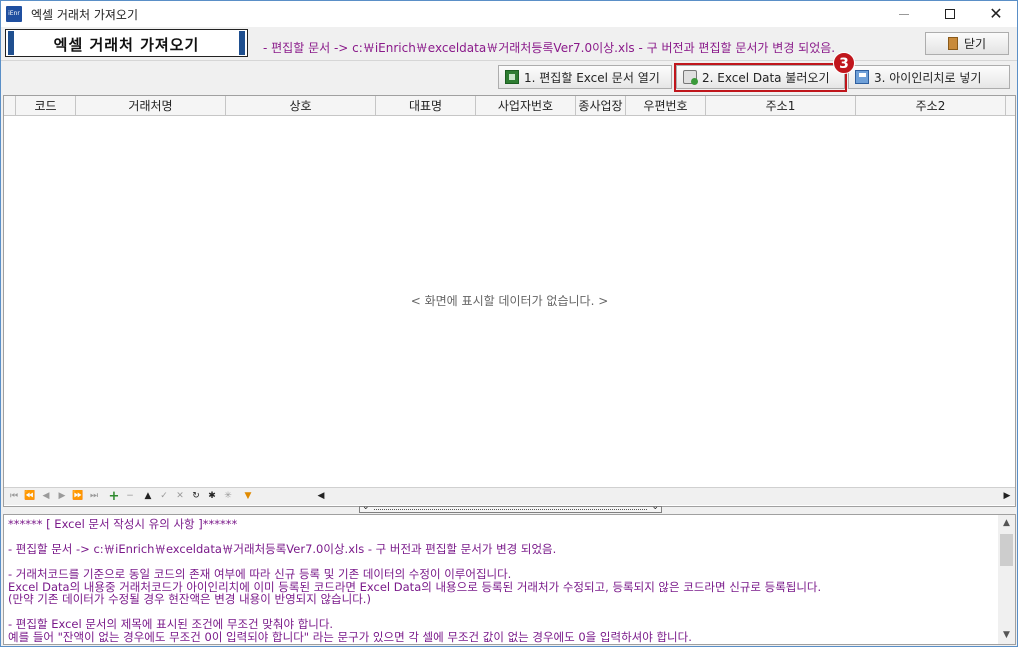 This screenshot has width=1018, height=647. I want to click on minimize-button, so click(904, 14).